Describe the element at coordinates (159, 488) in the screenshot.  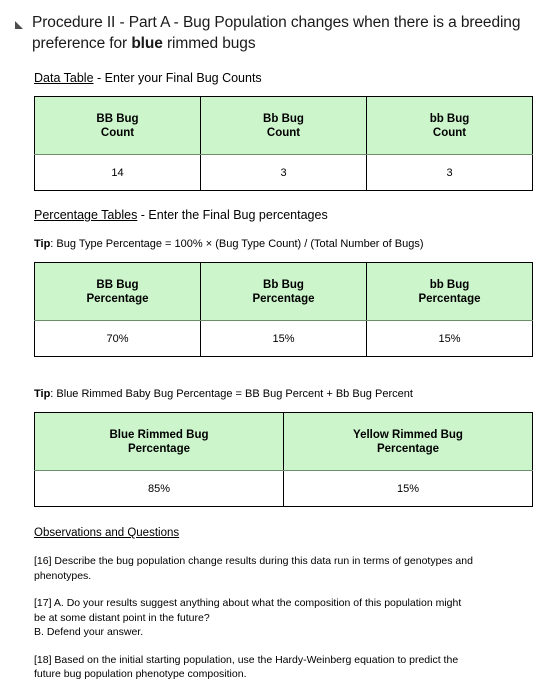
I see `cell-blue-rimmed-percentage: 85%` at that location.